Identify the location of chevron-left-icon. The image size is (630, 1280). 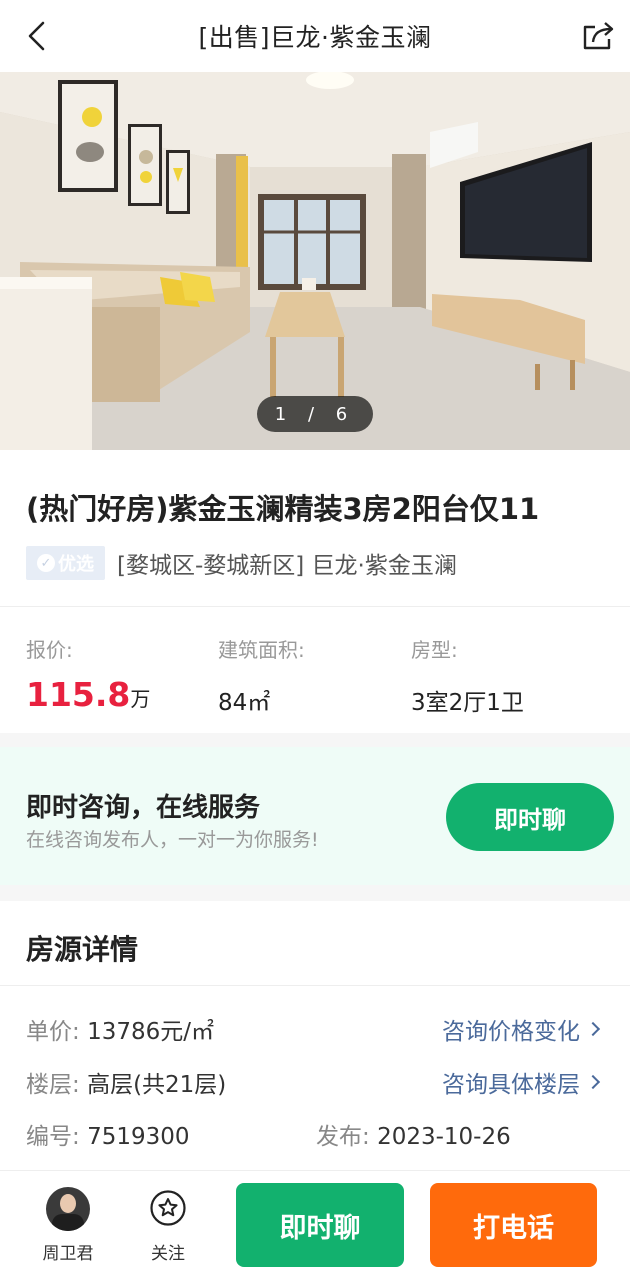
(36, 36).